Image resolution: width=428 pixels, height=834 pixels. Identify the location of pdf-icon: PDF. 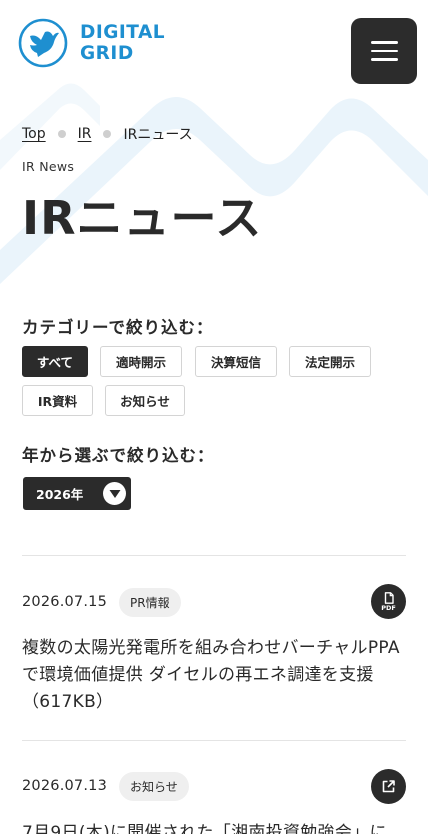
(388, 601).